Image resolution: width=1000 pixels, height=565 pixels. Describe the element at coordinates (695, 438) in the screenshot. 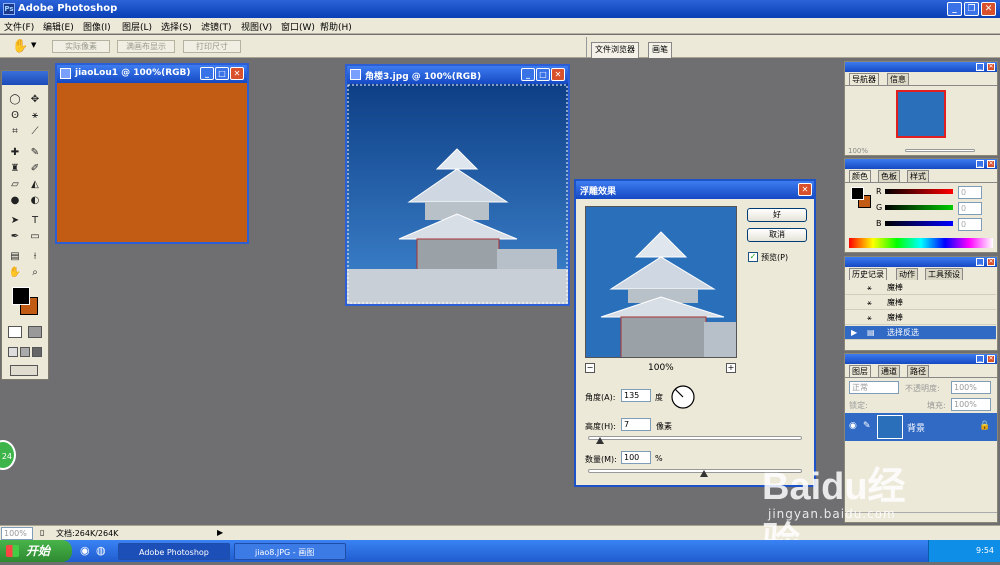

I see `height-slider` at that location.